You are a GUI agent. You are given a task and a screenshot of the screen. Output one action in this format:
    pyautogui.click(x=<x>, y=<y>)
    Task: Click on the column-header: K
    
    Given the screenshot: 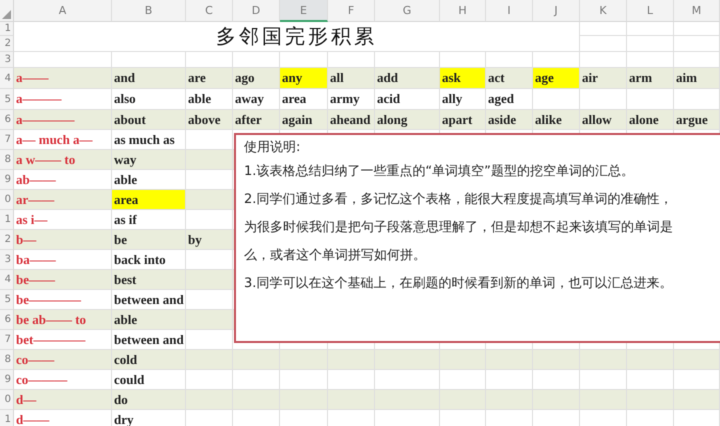 What is the action you would take?
    pyautogui.click(x=603, y=11)
    